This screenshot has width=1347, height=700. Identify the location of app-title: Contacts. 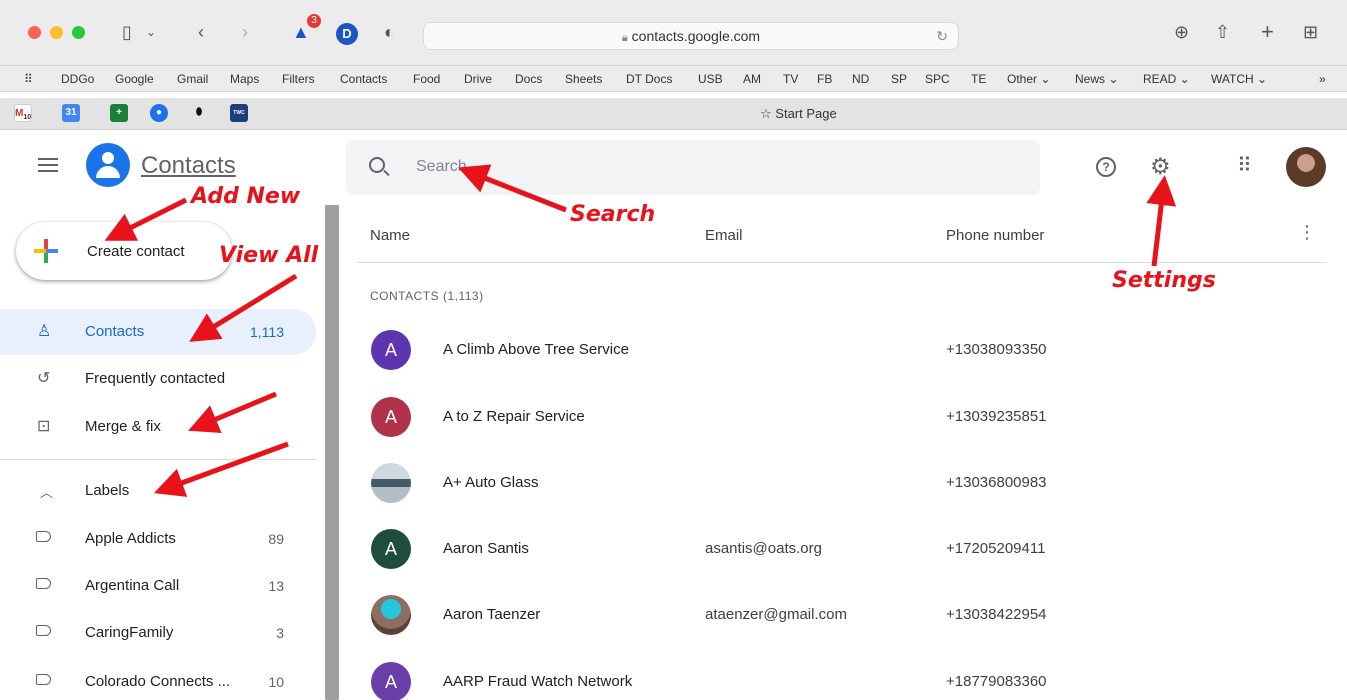
(188, 166).